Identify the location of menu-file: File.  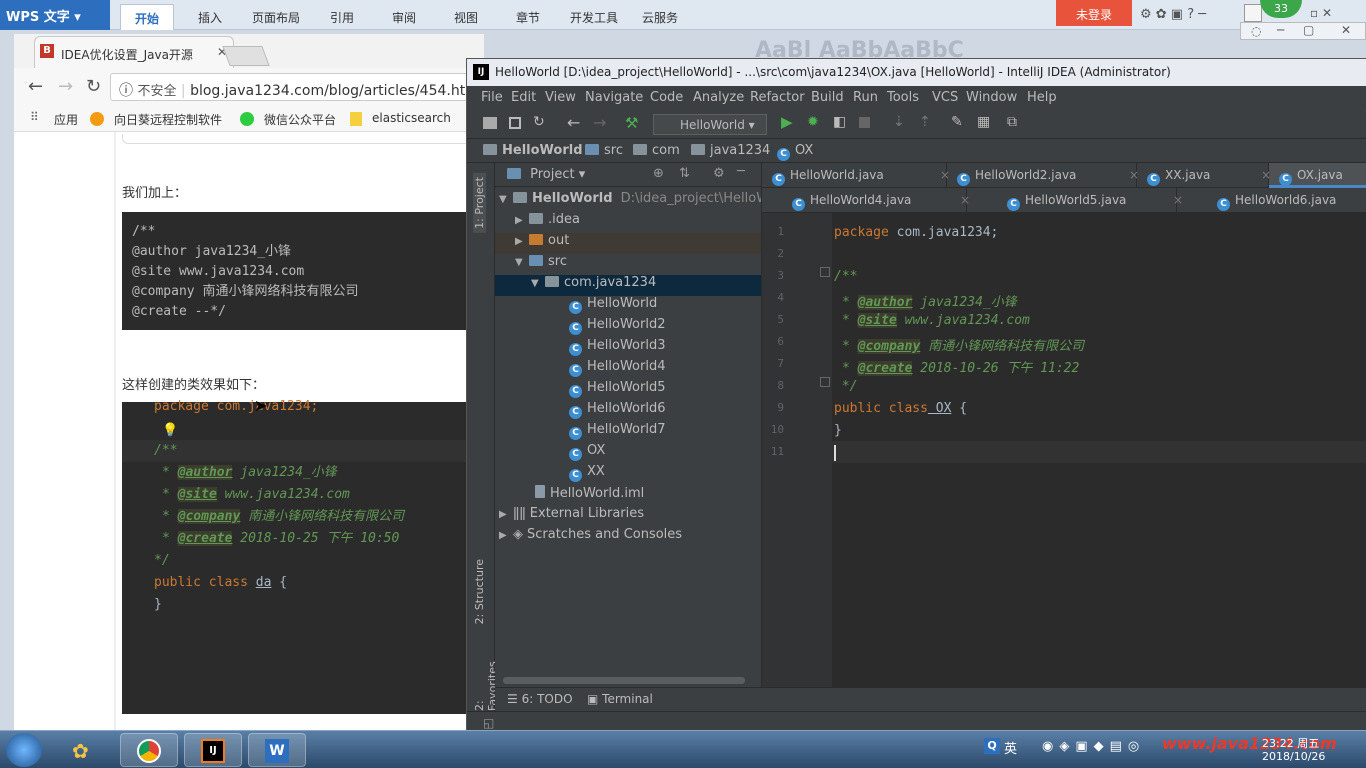
(492, 97).